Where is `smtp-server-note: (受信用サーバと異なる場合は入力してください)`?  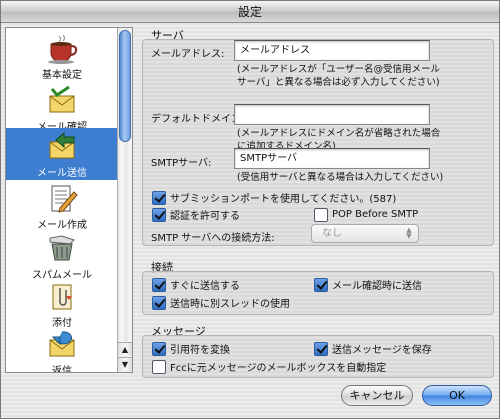
smtp-server-note: (受信用サーバと異なる場合は入力してください) is located at coordinates (340, 177).